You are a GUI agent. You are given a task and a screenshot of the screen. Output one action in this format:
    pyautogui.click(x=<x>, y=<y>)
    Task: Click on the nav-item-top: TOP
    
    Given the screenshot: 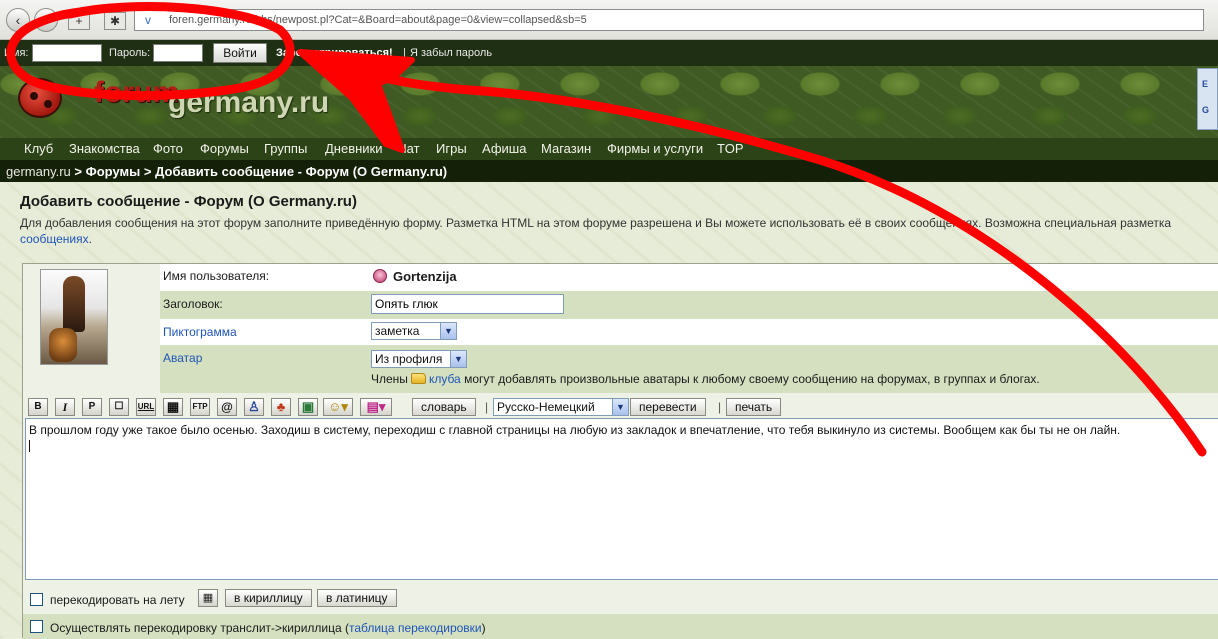 What is the action you would take?
    pyautogui.click(x=730, y=148)
    